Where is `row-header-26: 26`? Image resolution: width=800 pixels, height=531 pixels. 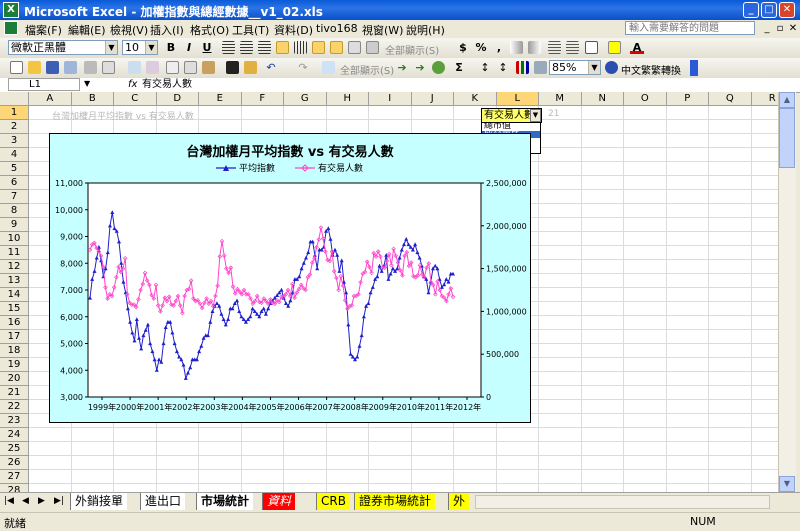
row-header-26: 26 is located at coordinates (14, 463).